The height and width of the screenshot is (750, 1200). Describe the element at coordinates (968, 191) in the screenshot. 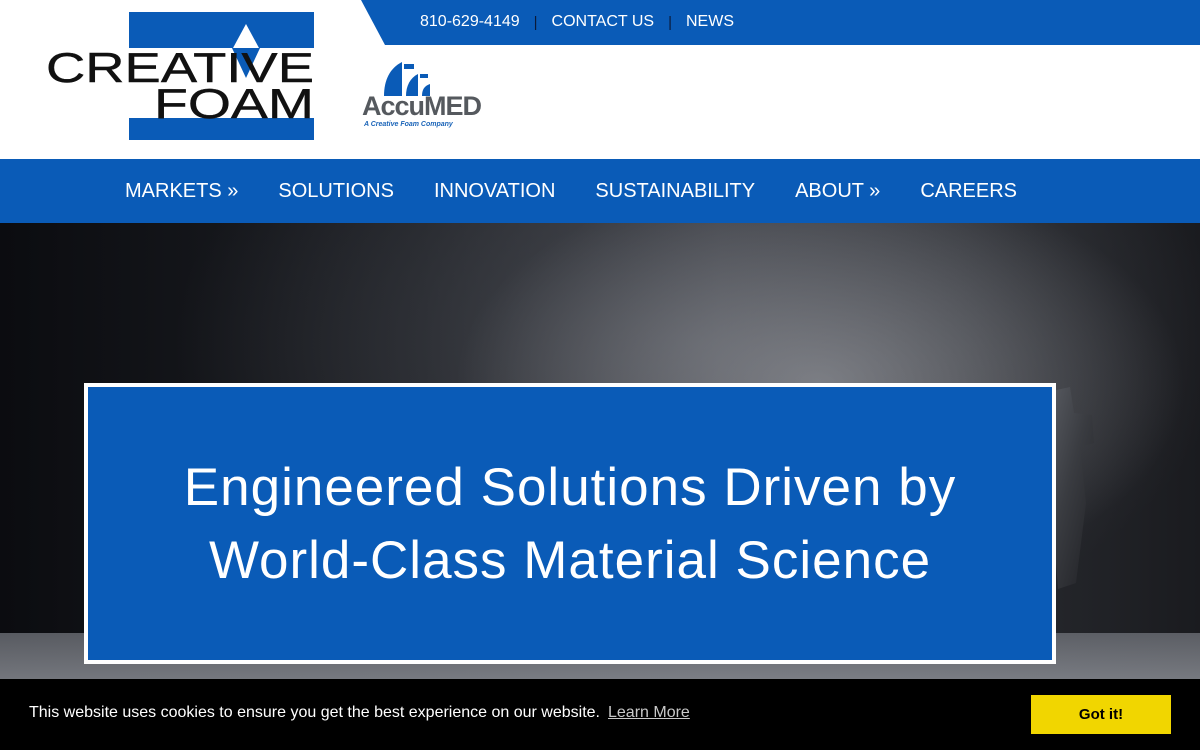

I see `nav-item-careers: CAREERS` at that location.